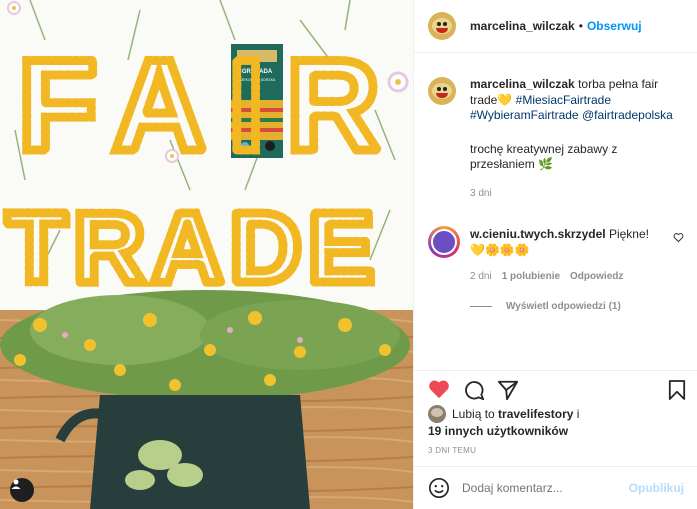 The image size is (697, 509). Describe the element at coordinates (473, 414) in the screenshot. I see `likes-prefix: Lubią to` at that location.